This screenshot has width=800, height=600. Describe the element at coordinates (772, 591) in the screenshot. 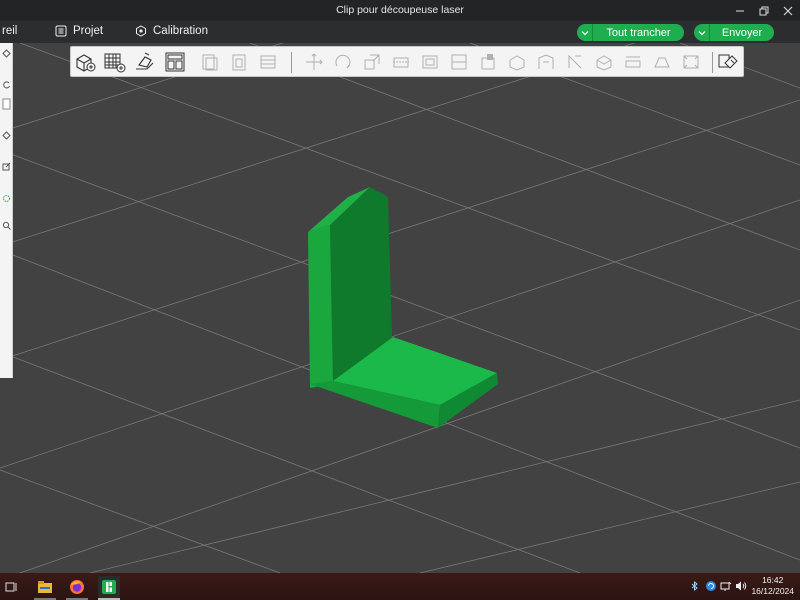

I see `clock-date: 16/12/2024` at that location.